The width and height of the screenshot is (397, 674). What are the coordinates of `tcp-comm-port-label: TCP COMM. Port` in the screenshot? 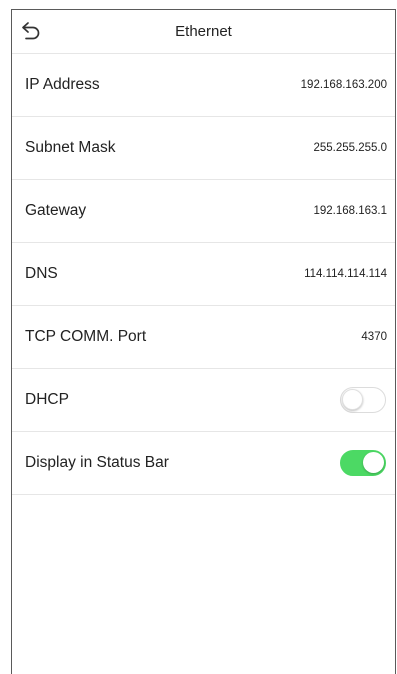 It's located at (86, 336).